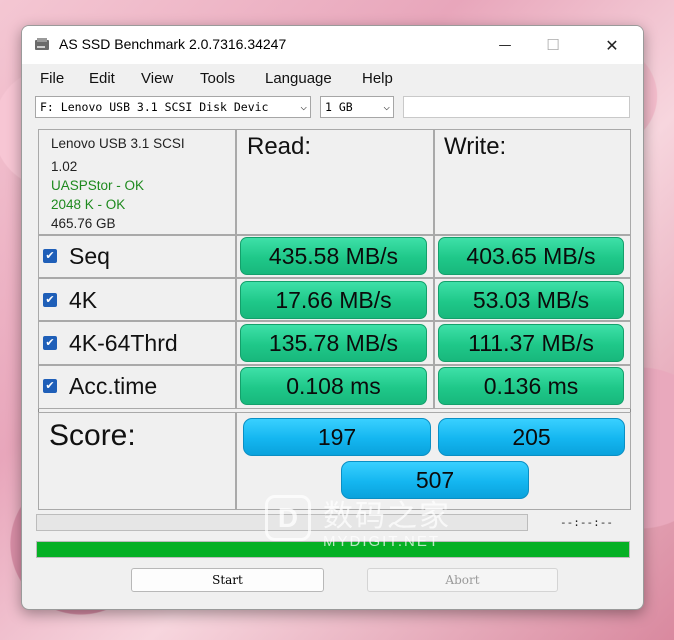 The image size is (674, 640). What do you see at coordinates (516, 107) in the screenshot?
I see `extra-field` at bounding box center [516, 107].